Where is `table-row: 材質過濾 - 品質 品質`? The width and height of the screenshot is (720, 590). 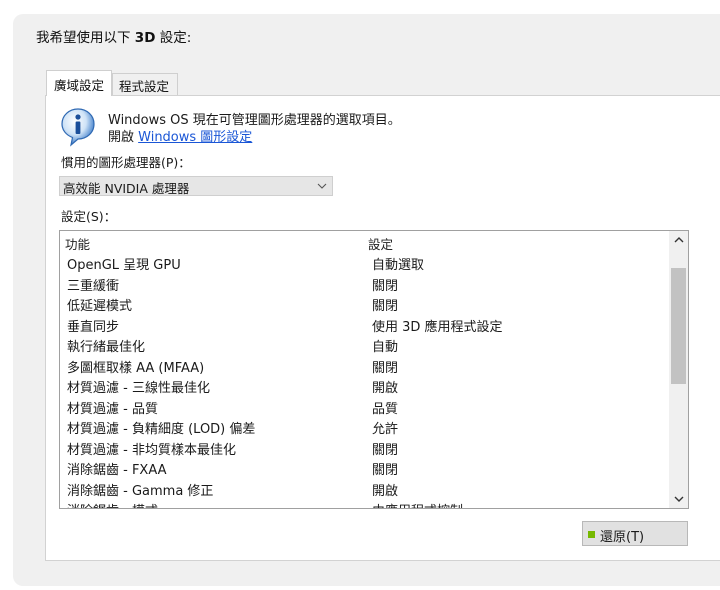 table-row: 材質過濾 - 品質 品質 is located at coordinates (364, 406).